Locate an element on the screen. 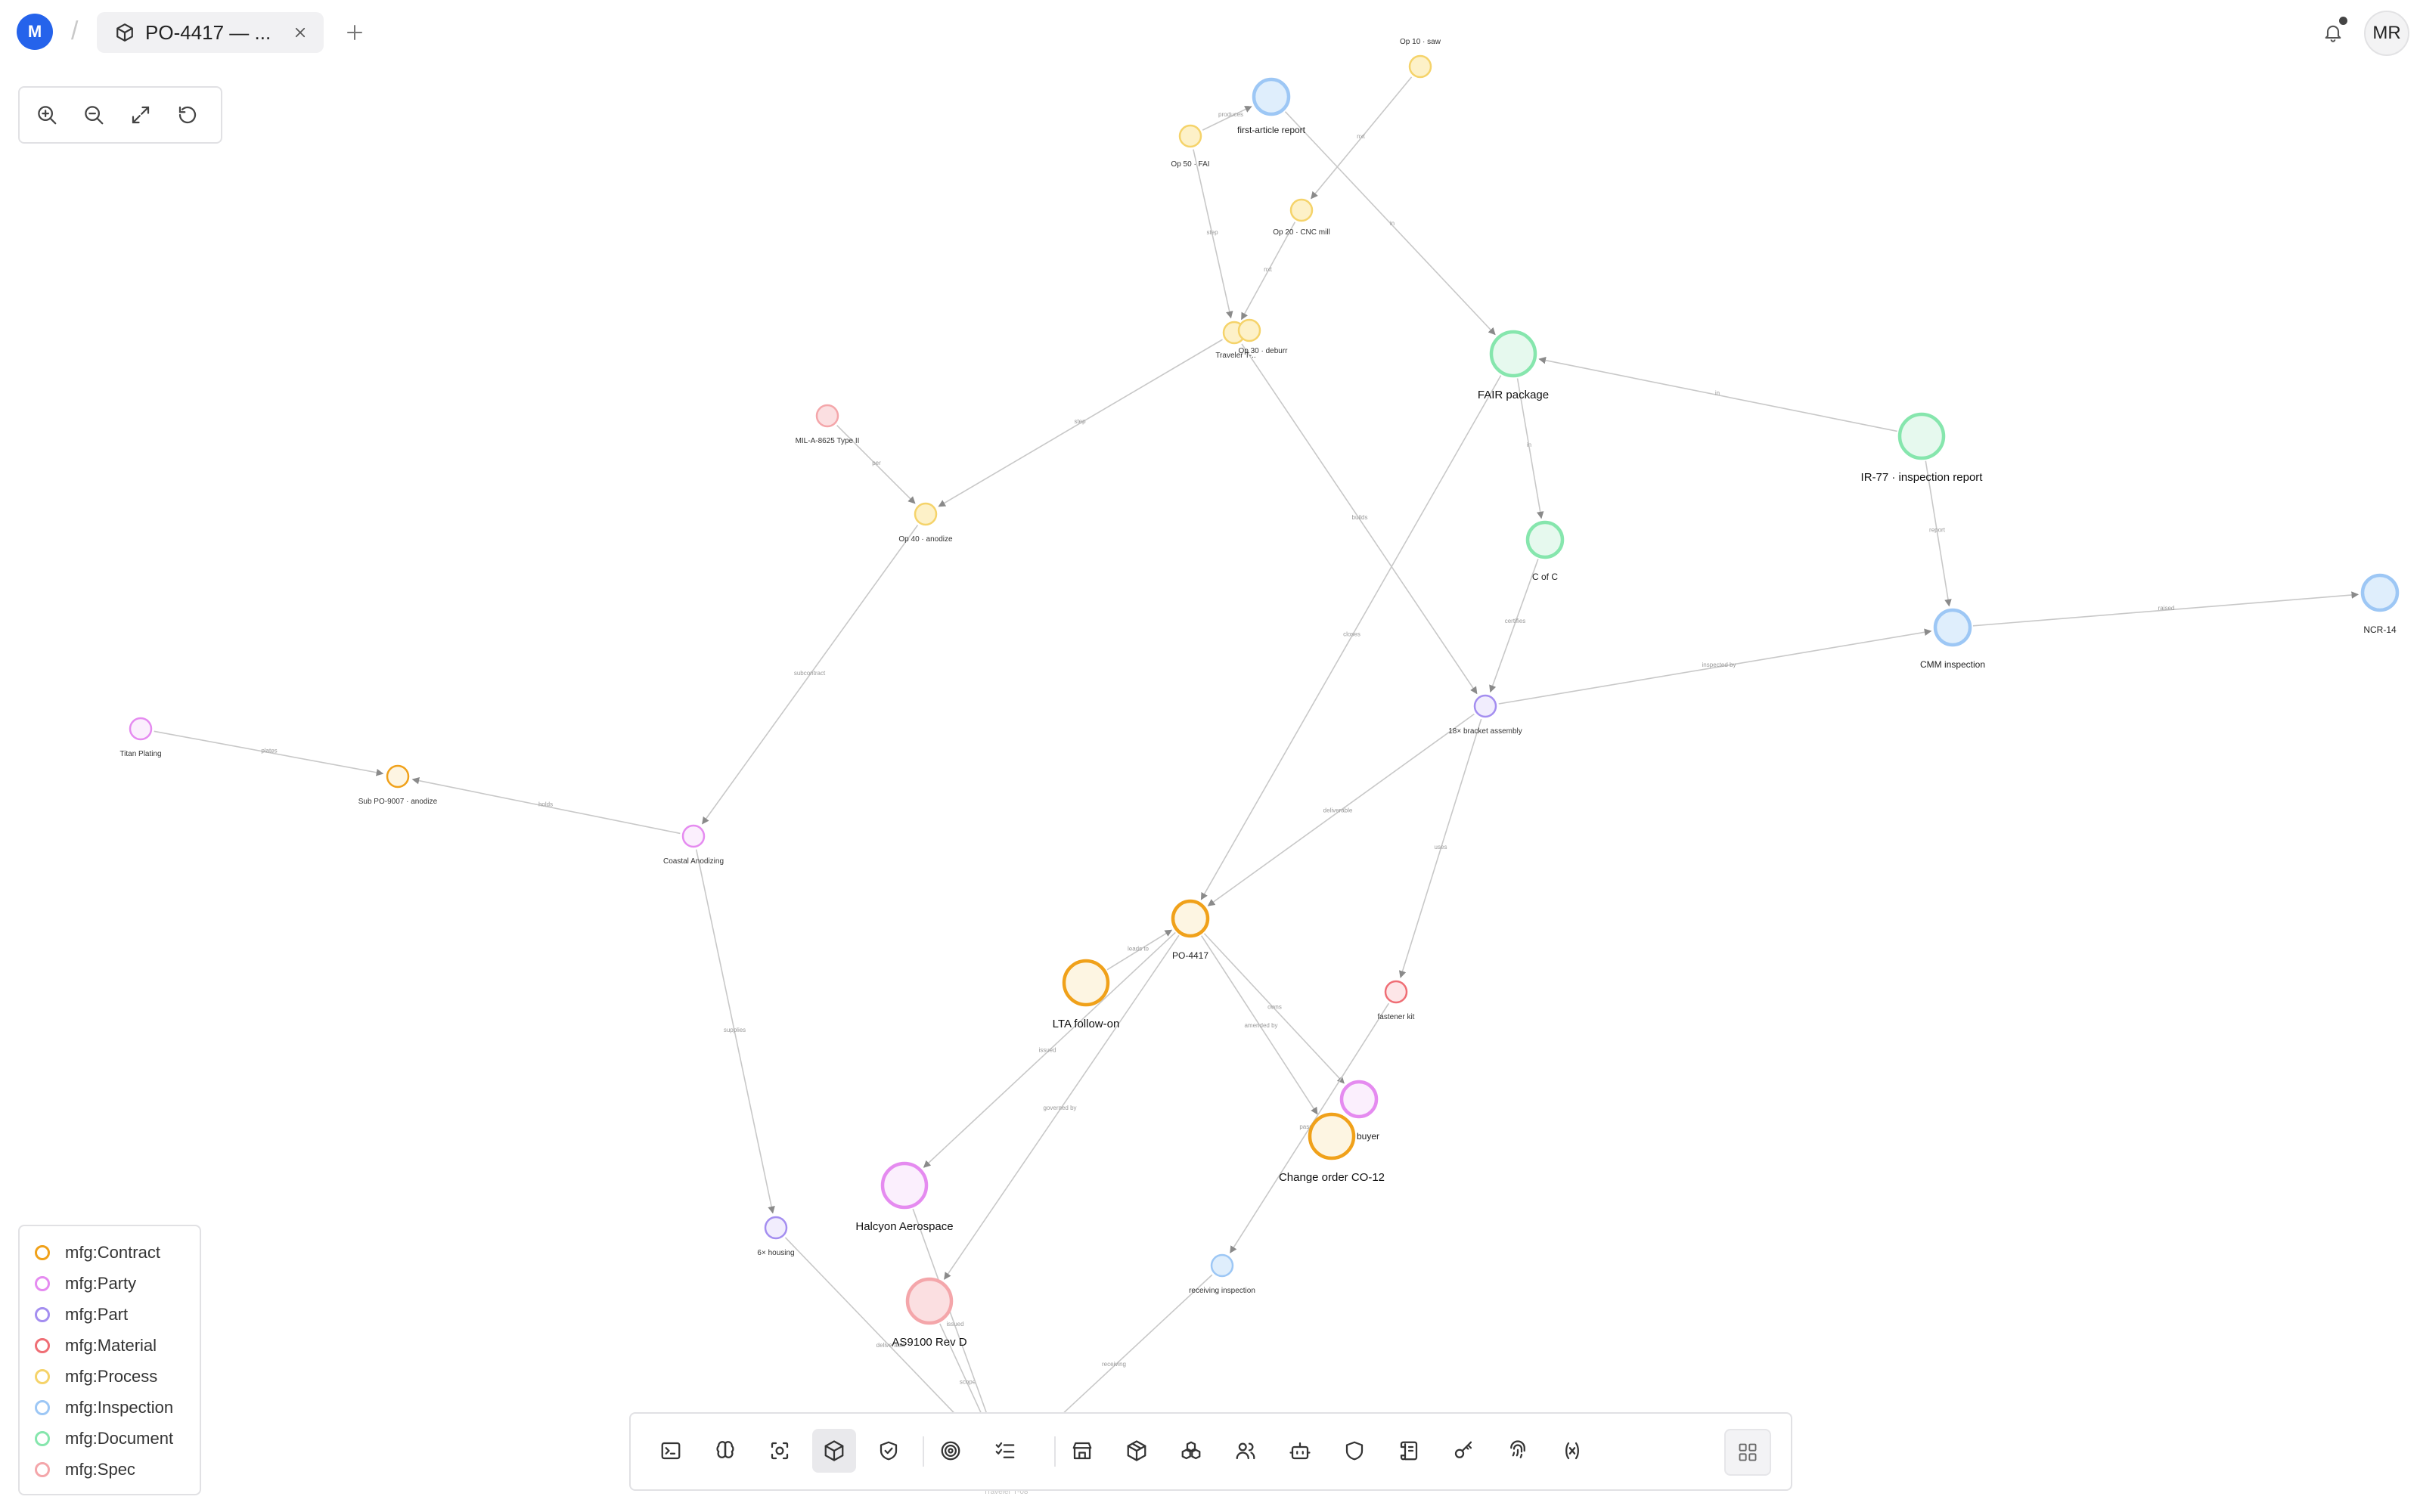 The image size is (2420, 1512). node-label: Titan Plating is located at coordinates (140, 754).